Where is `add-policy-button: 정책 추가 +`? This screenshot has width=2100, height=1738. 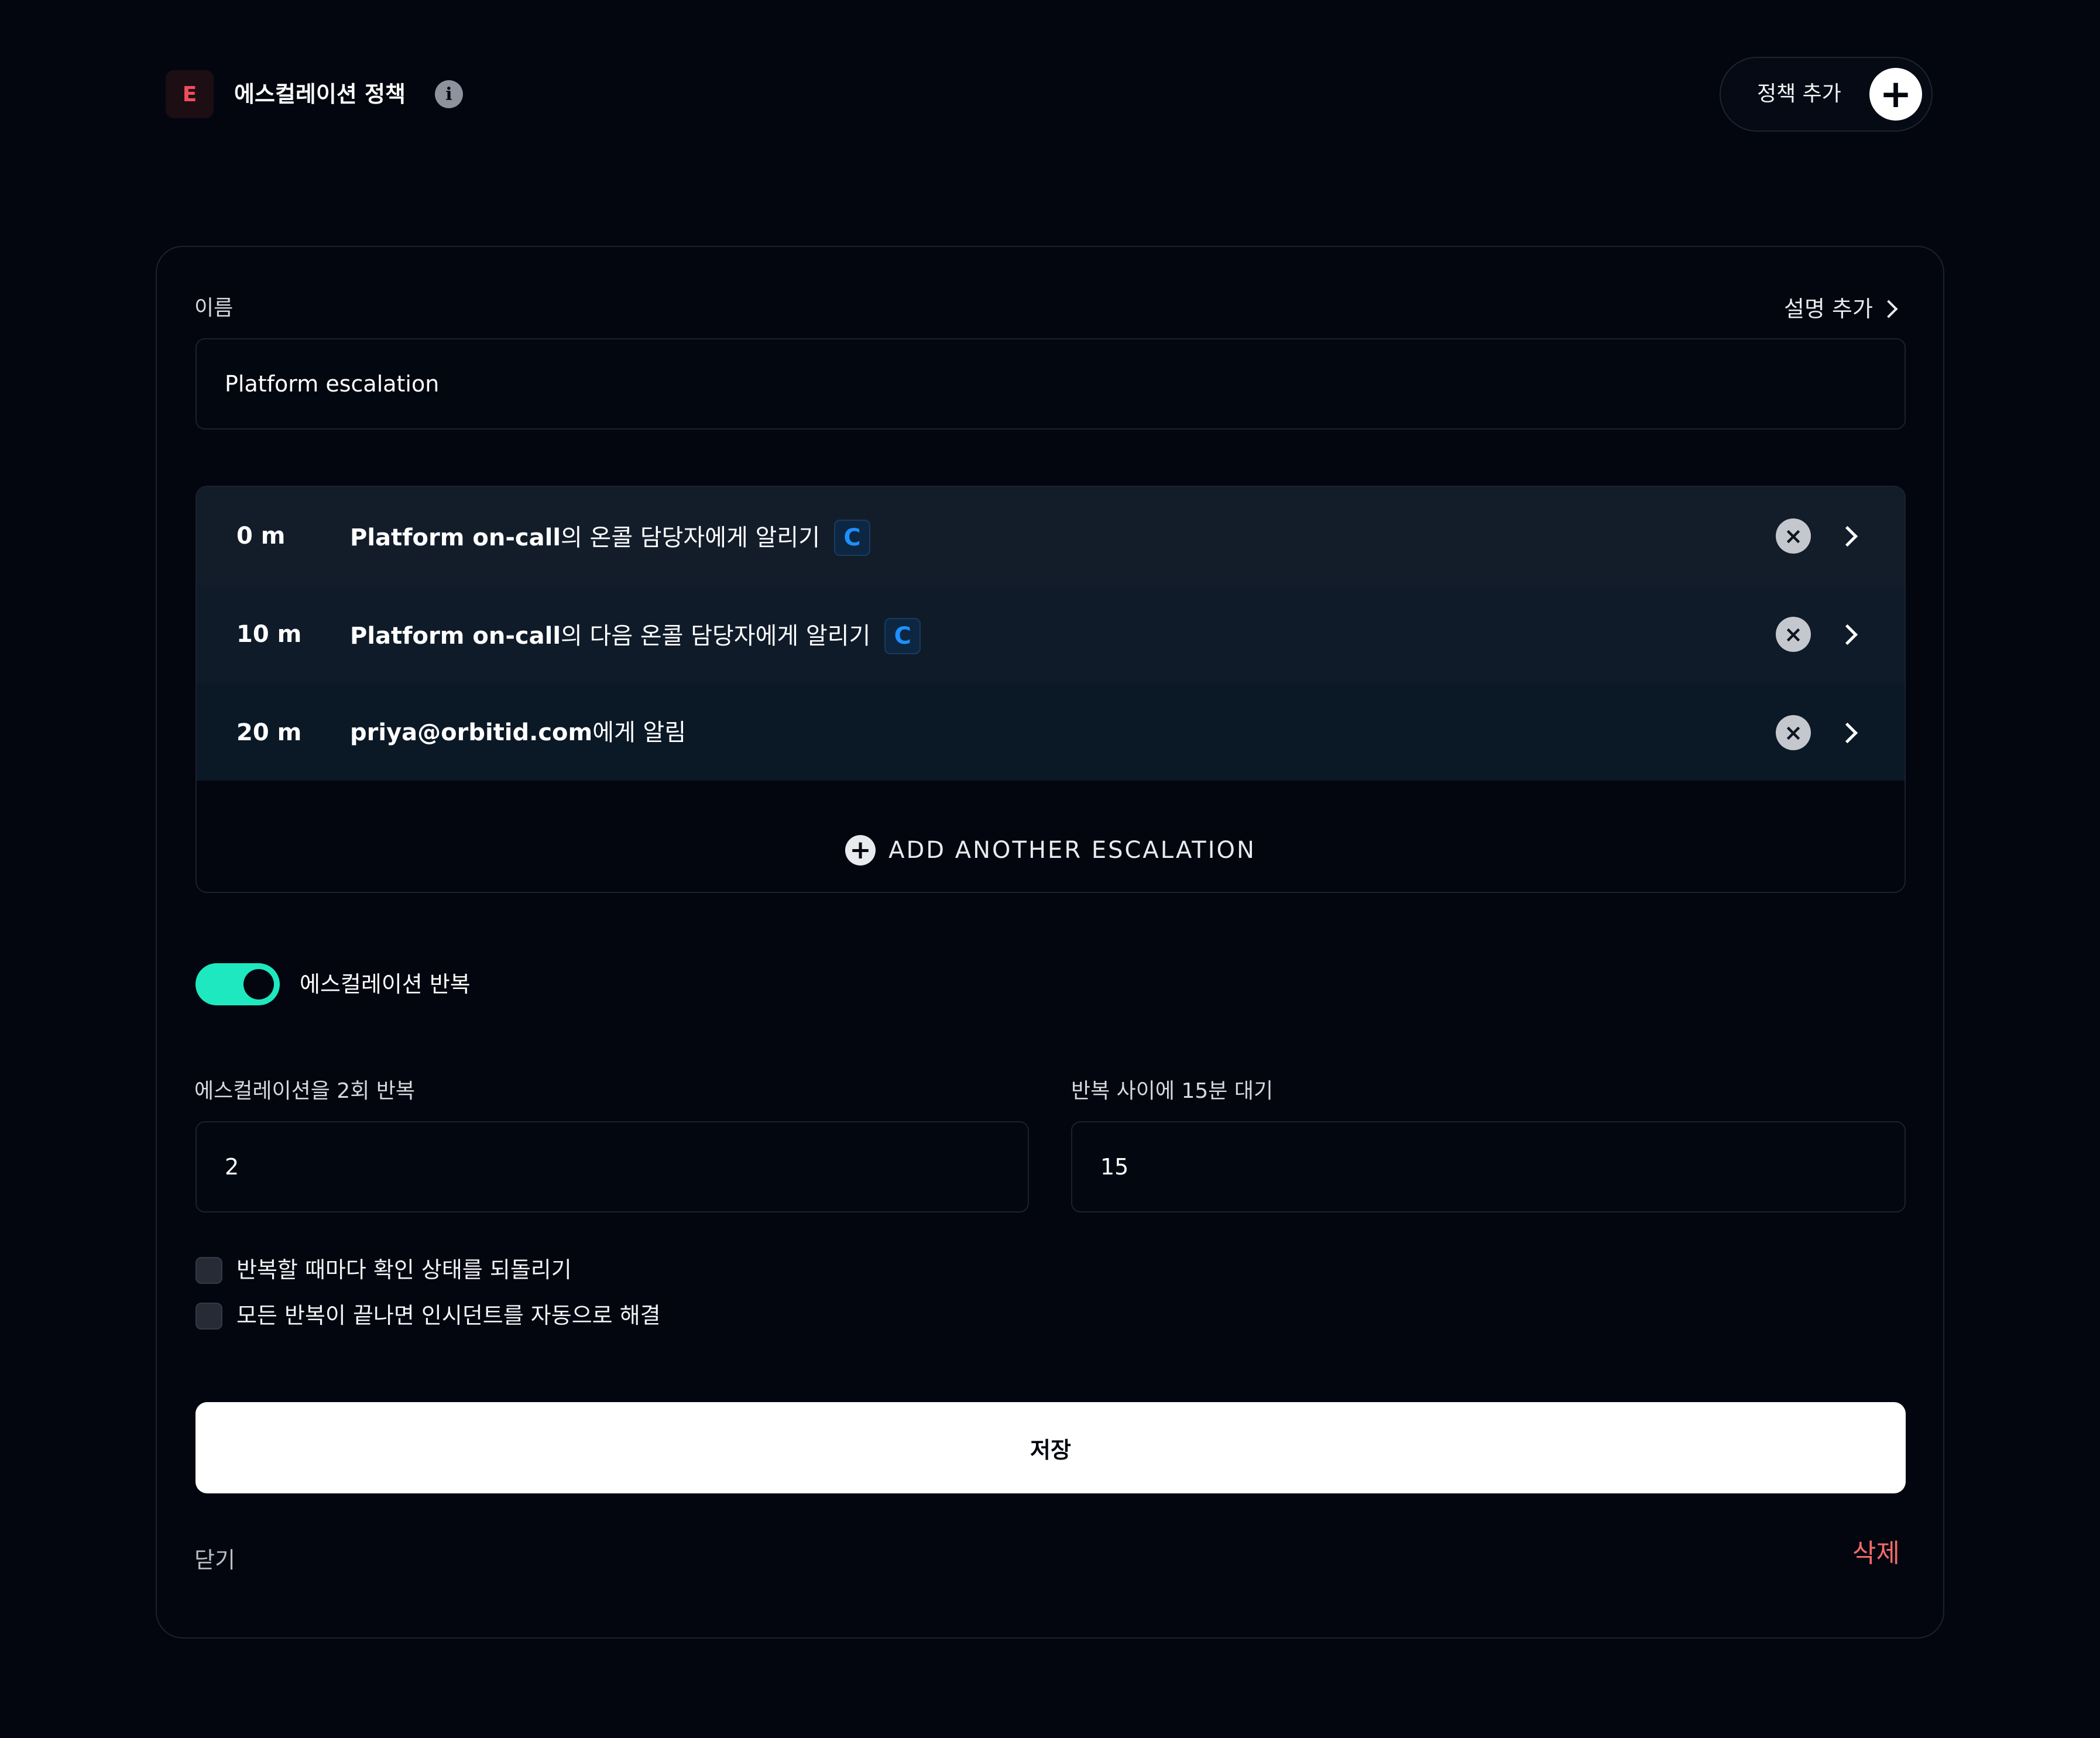
add-policy-button: 정책 추가 + is located at coordinates (1827, 94).